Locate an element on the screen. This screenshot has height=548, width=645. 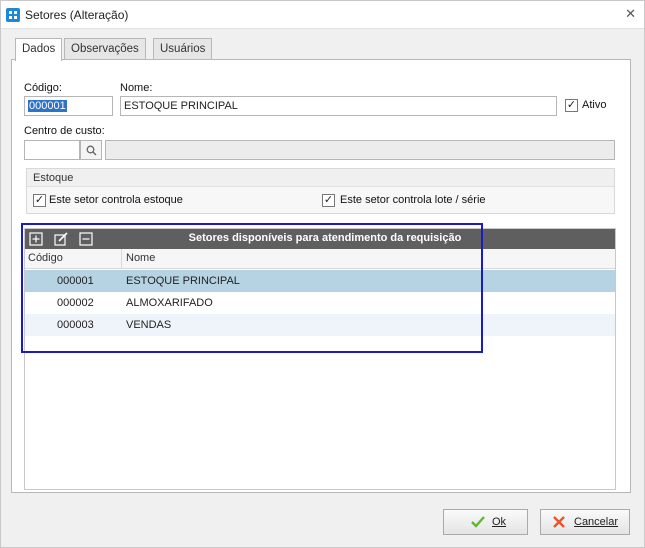
controla-lote-label: Este setor controla lote / série is located at coordinates (413, 200).